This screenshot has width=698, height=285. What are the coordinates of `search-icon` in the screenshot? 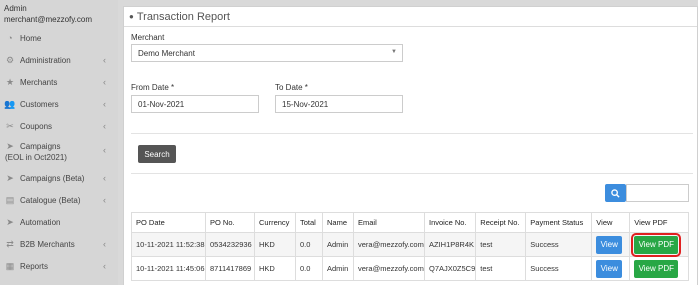 It's located at (615, 193).